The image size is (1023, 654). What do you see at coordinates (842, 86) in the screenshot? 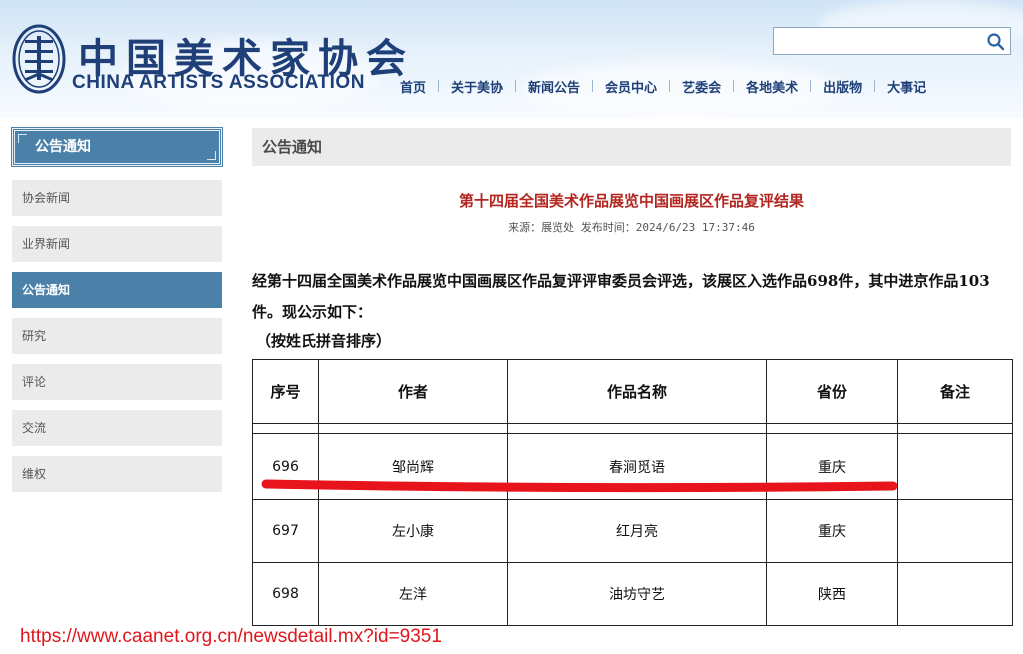
I see `nav-publications: 出版物` at bounding box center [842, 86].